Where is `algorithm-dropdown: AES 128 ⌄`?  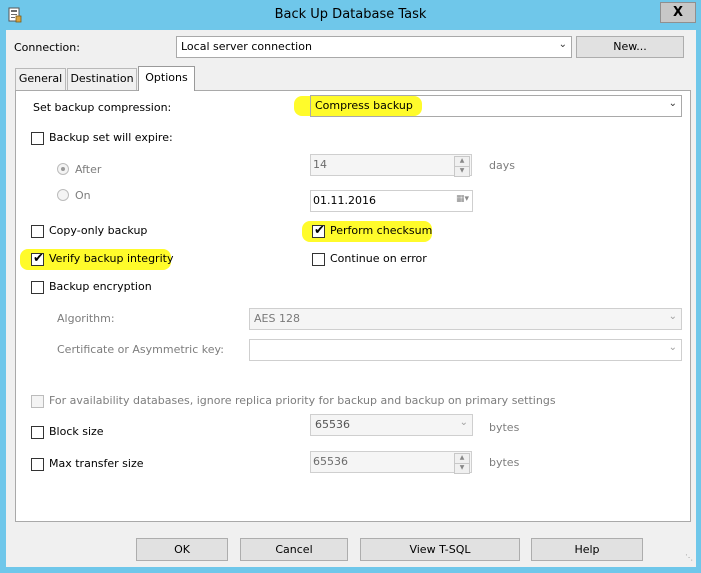 algorithm-dropdown: AES 128 ⌄ is located at coordinates (465, 319).